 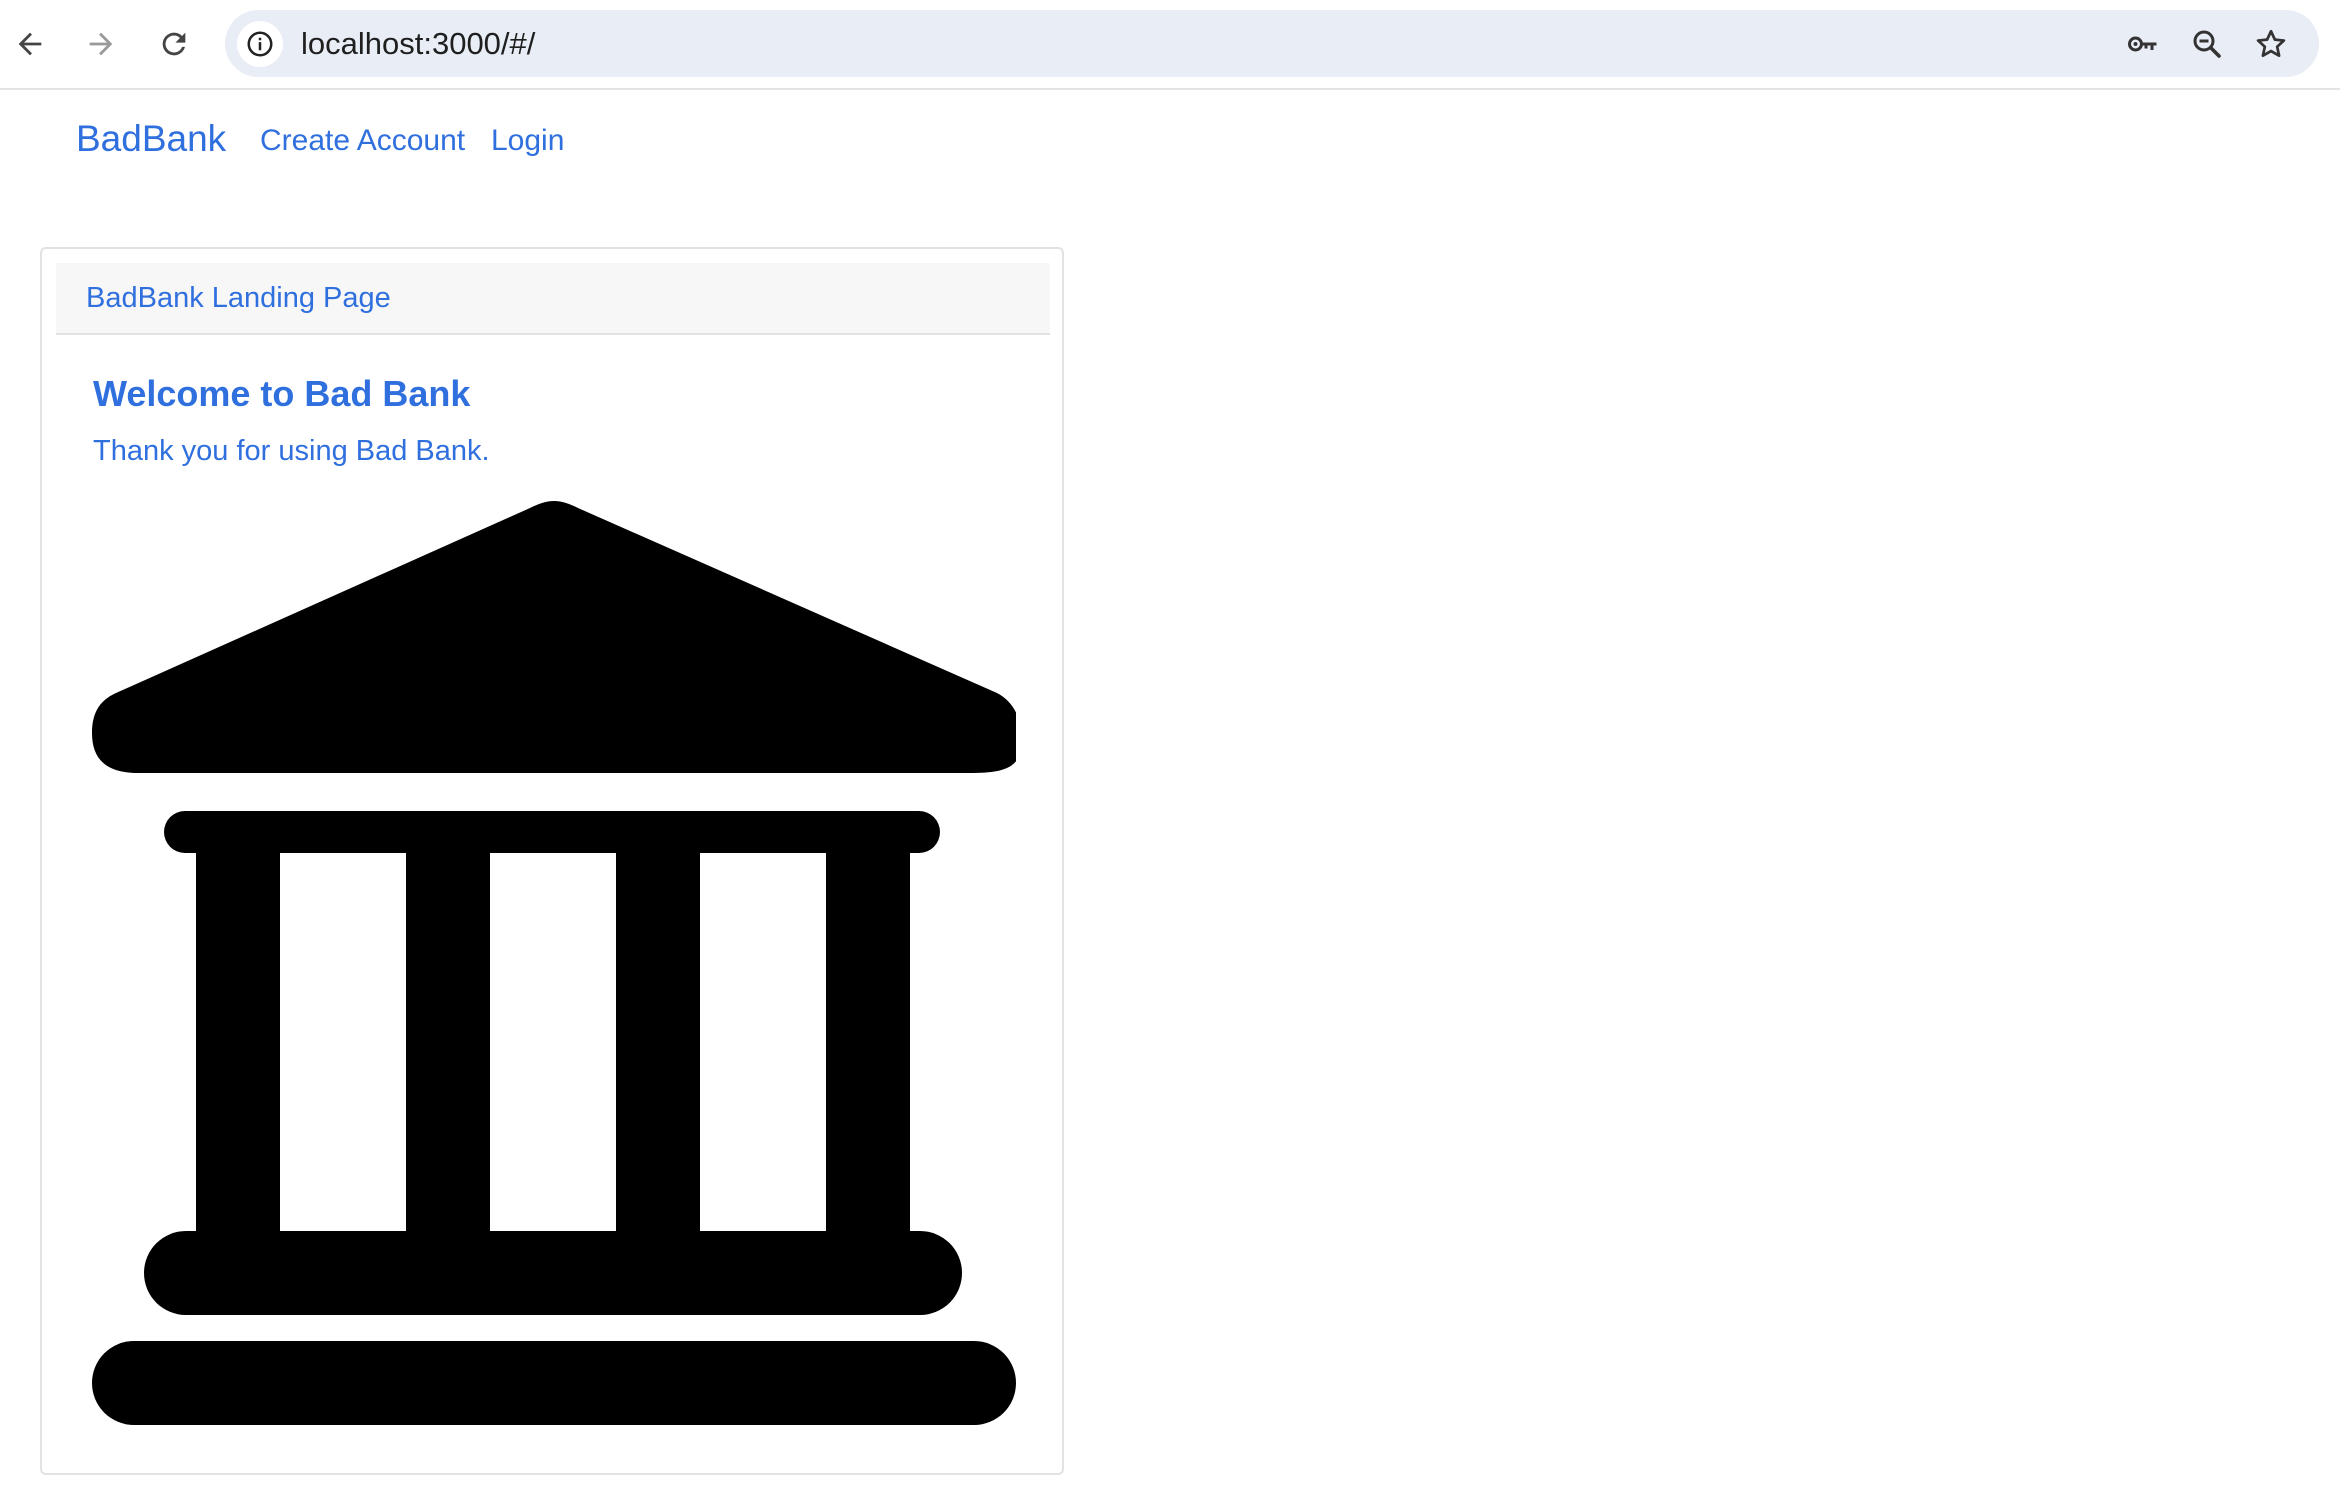 What do you see at coordinates (527, 141) in the screenshot?
I see `nav-link-login: Login` at bounding box center [527, 141].